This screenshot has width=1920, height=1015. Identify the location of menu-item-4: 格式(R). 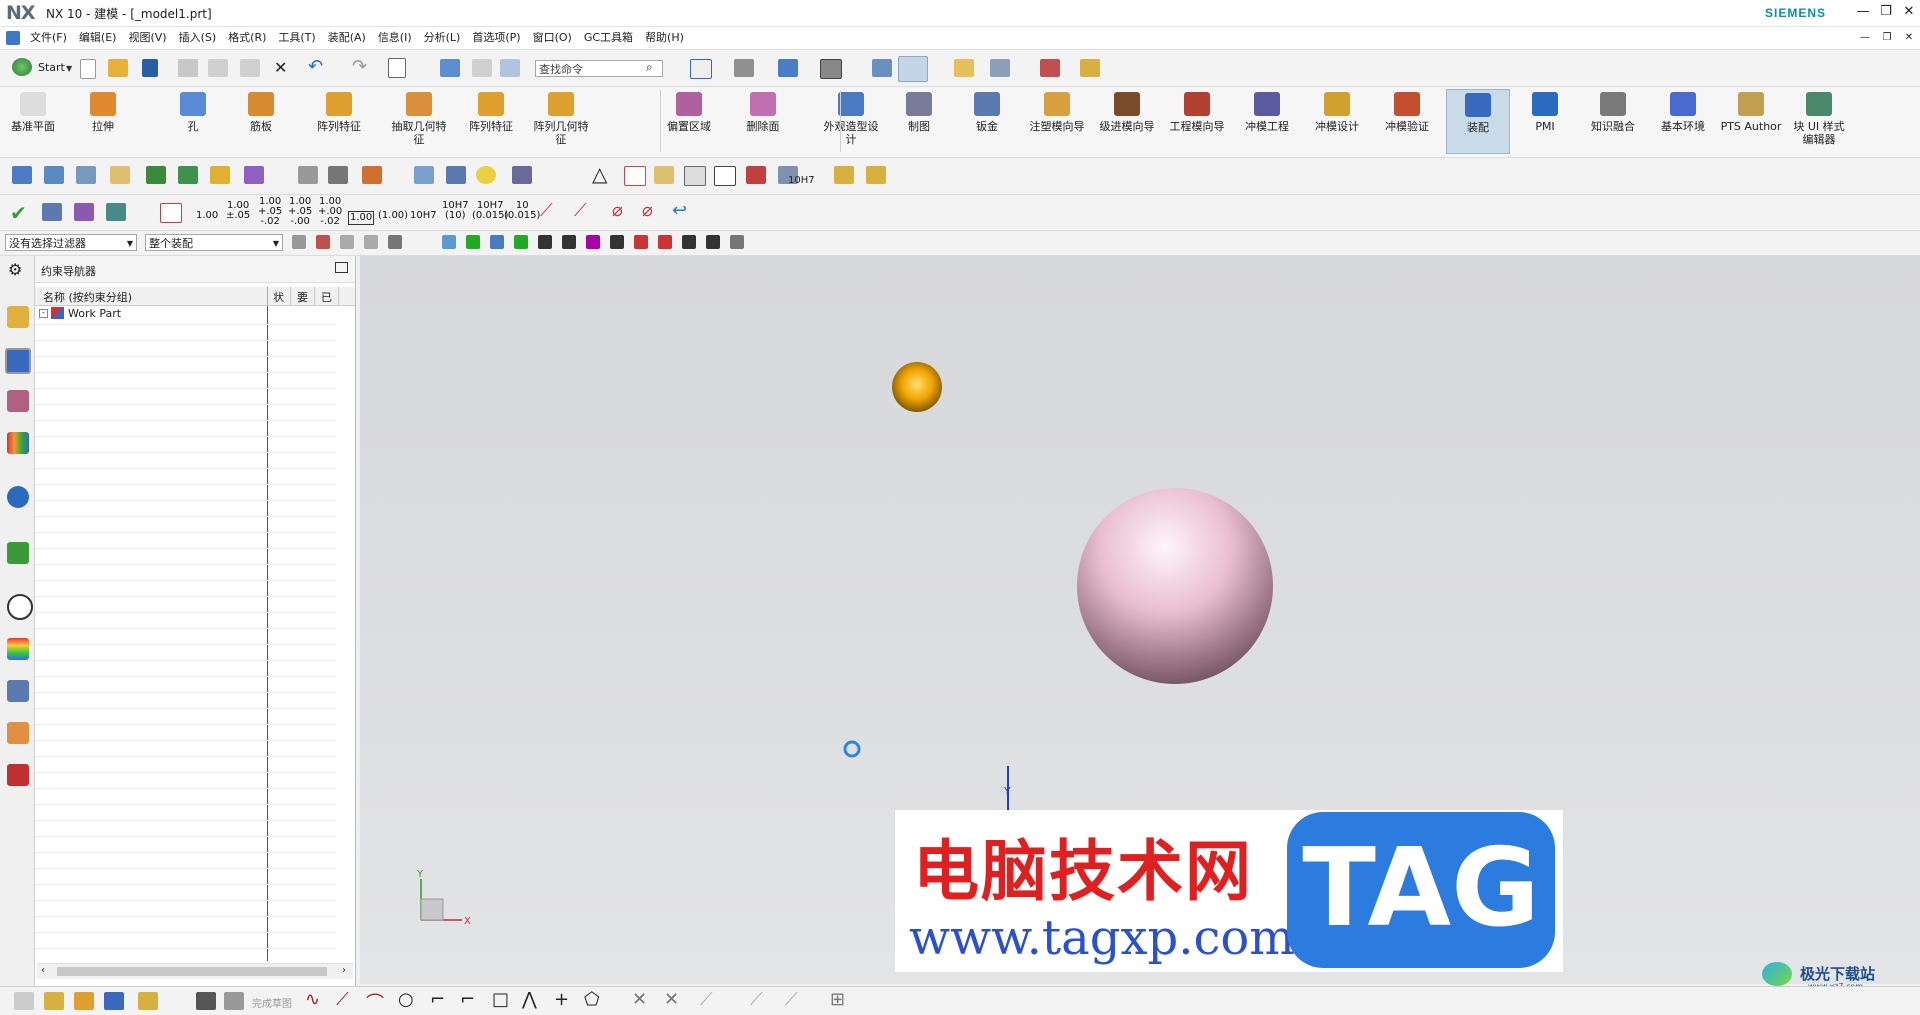
(247, 38).